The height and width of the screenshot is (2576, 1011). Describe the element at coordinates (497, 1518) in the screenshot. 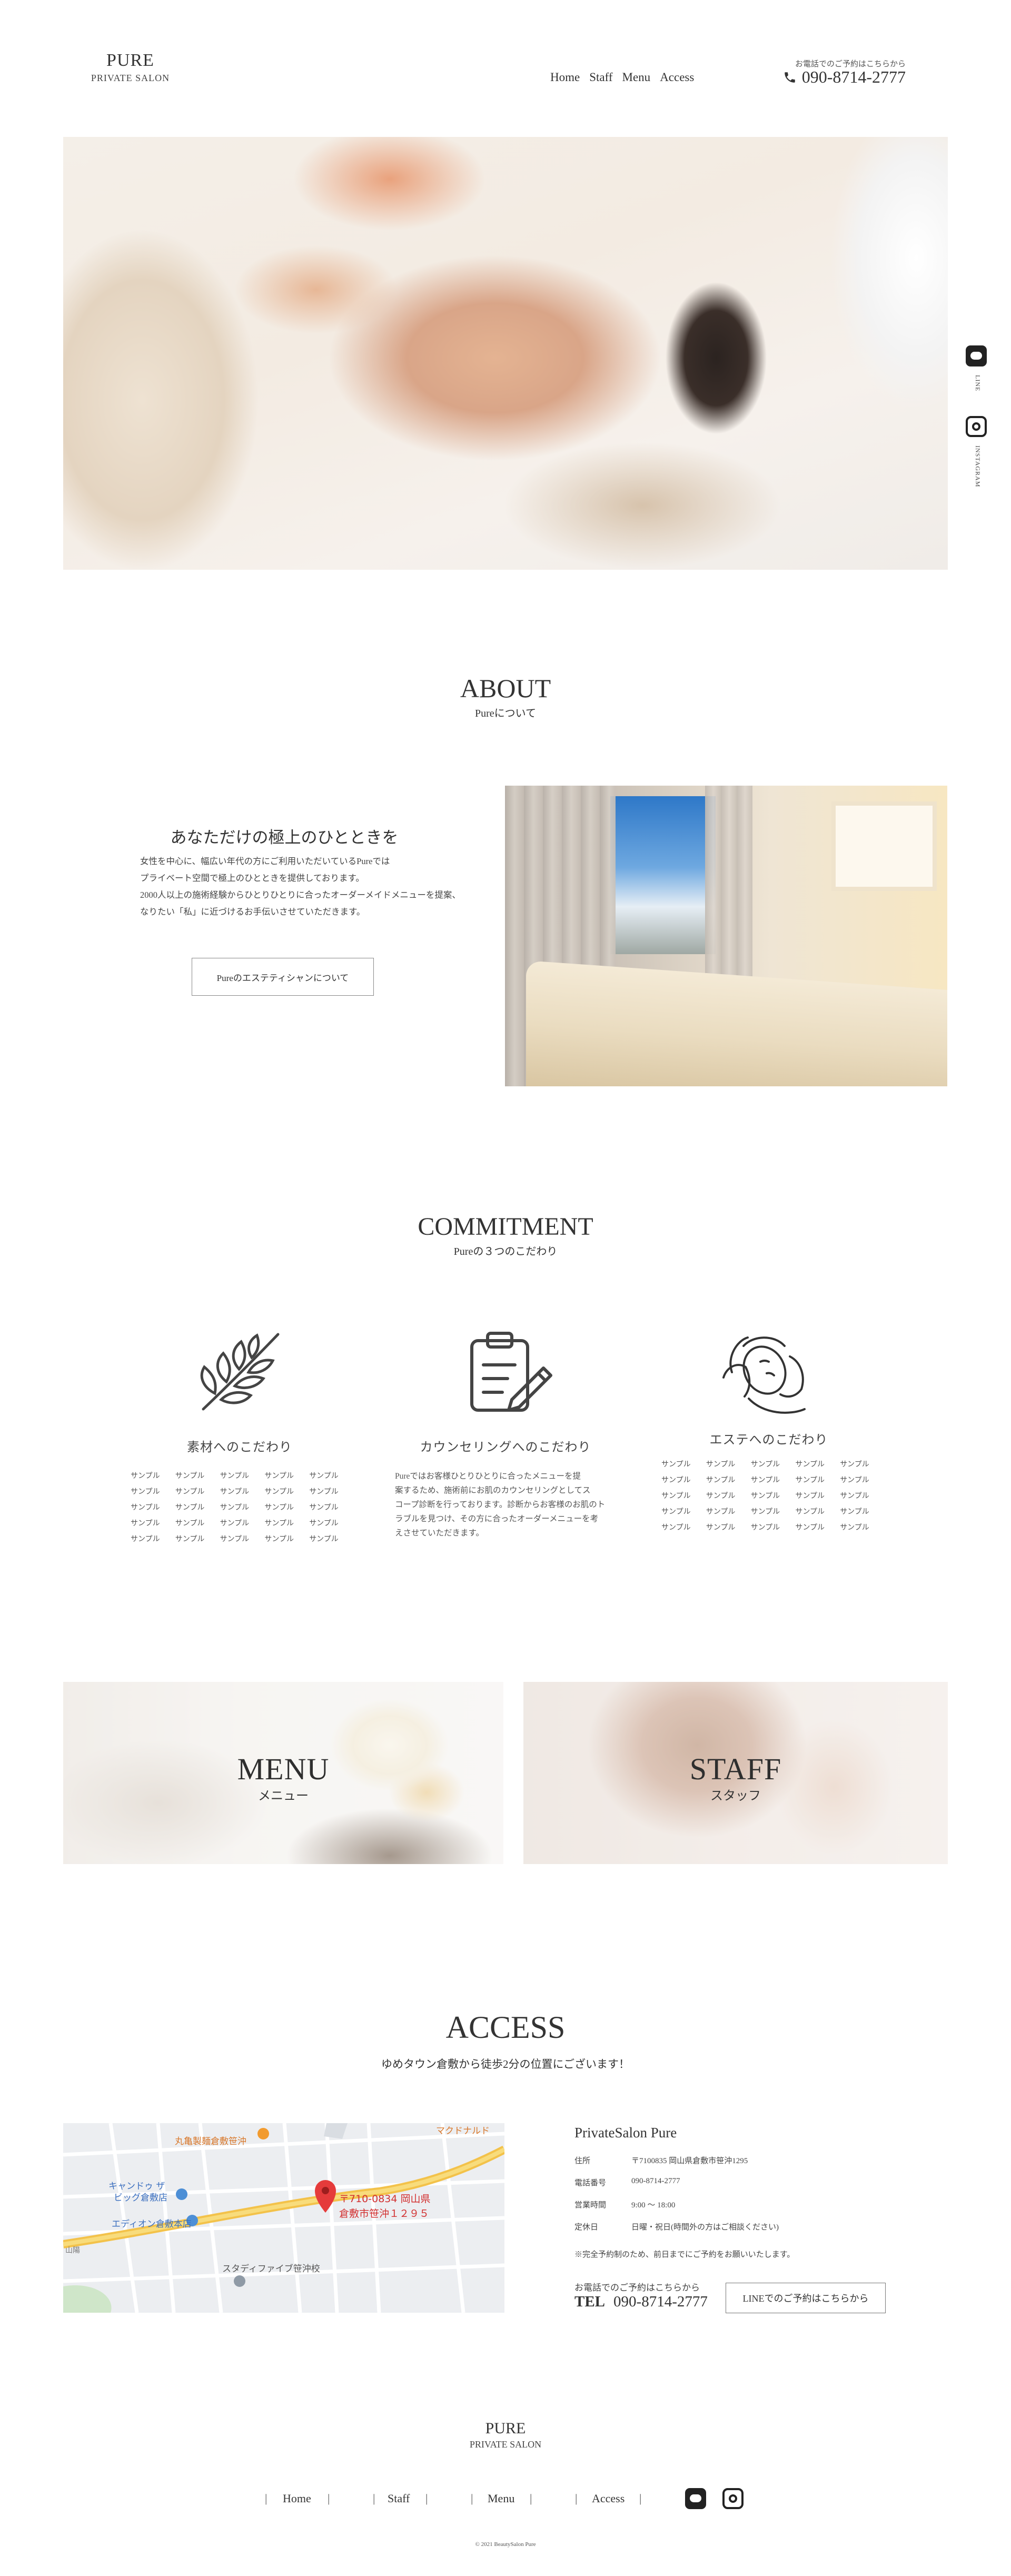

I see `counseling-line: ラブルを見つけ、その方に合ったオーダーメニューを考` at that location.